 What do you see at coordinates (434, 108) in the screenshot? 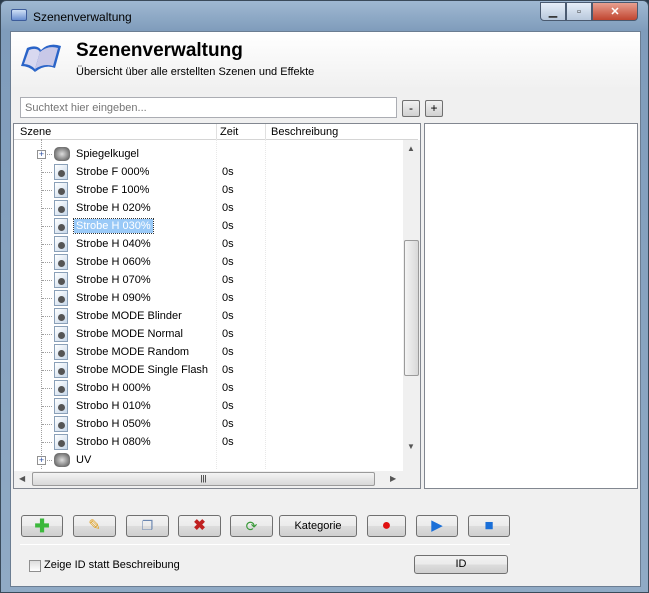
I see `expand-all-button: +` at bounding box center [434, 108].